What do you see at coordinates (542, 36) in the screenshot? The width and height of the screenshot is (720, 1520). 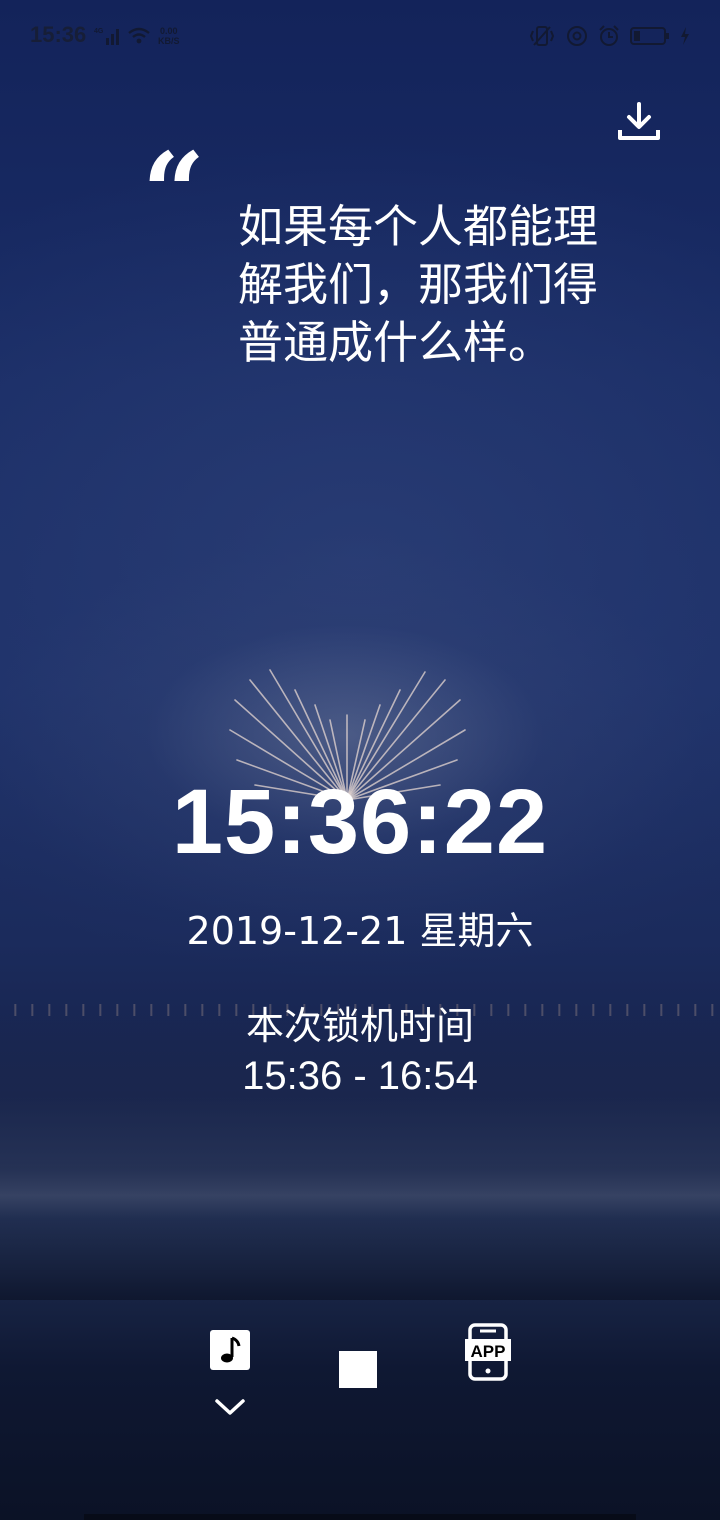 I see `vibrate-icon` at bounding box center [542, 36].